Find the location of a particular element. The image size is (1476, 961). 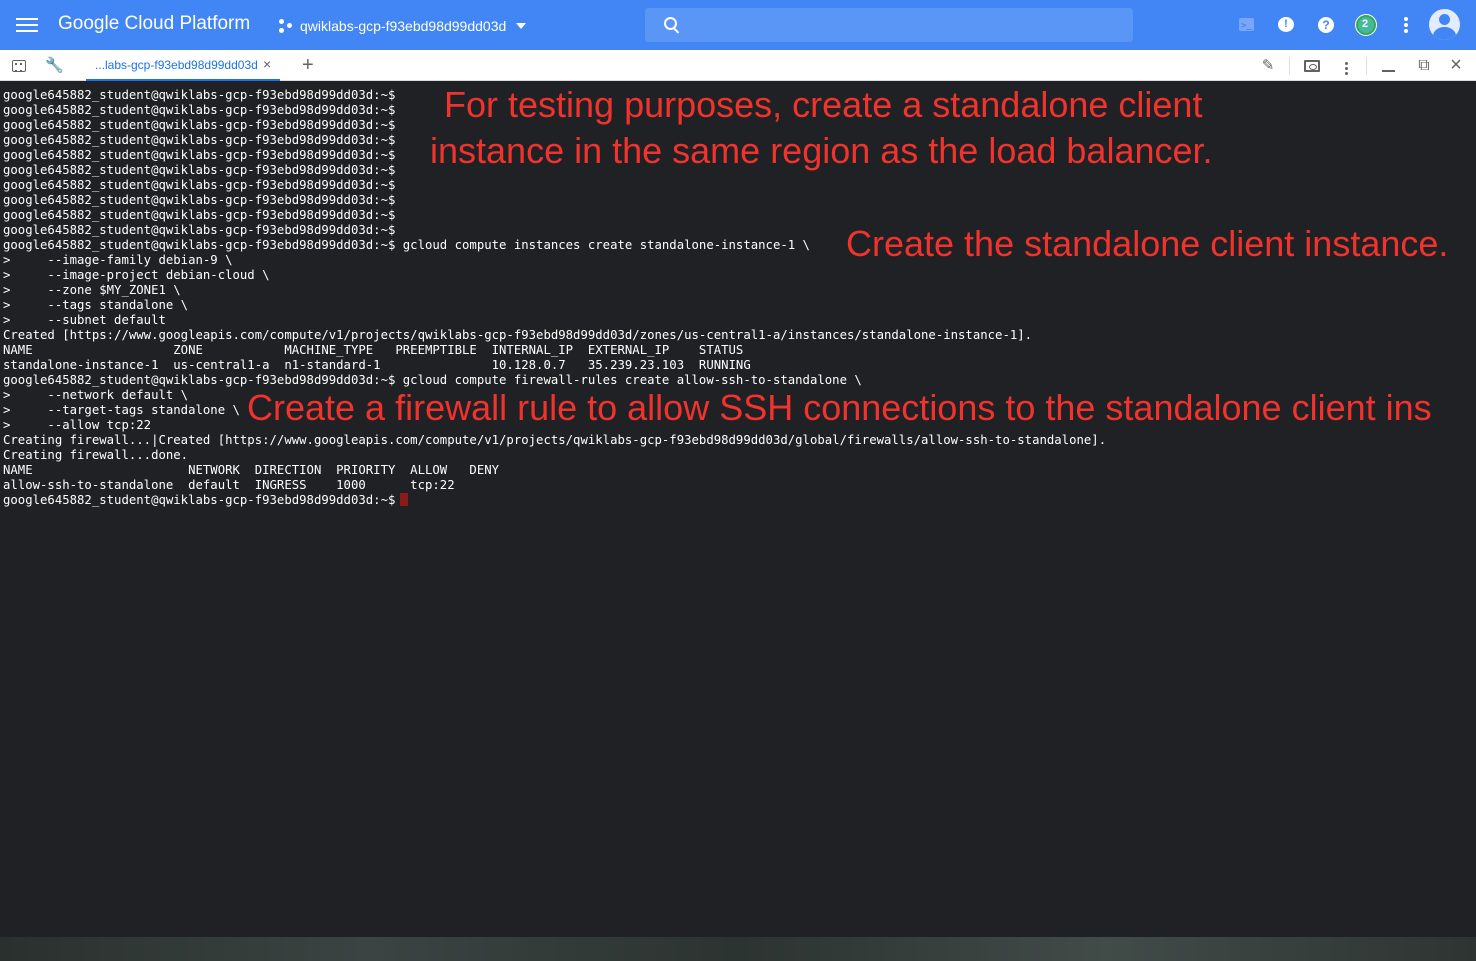

edit-icon: ✎ is located at coordinates (1268, 66).